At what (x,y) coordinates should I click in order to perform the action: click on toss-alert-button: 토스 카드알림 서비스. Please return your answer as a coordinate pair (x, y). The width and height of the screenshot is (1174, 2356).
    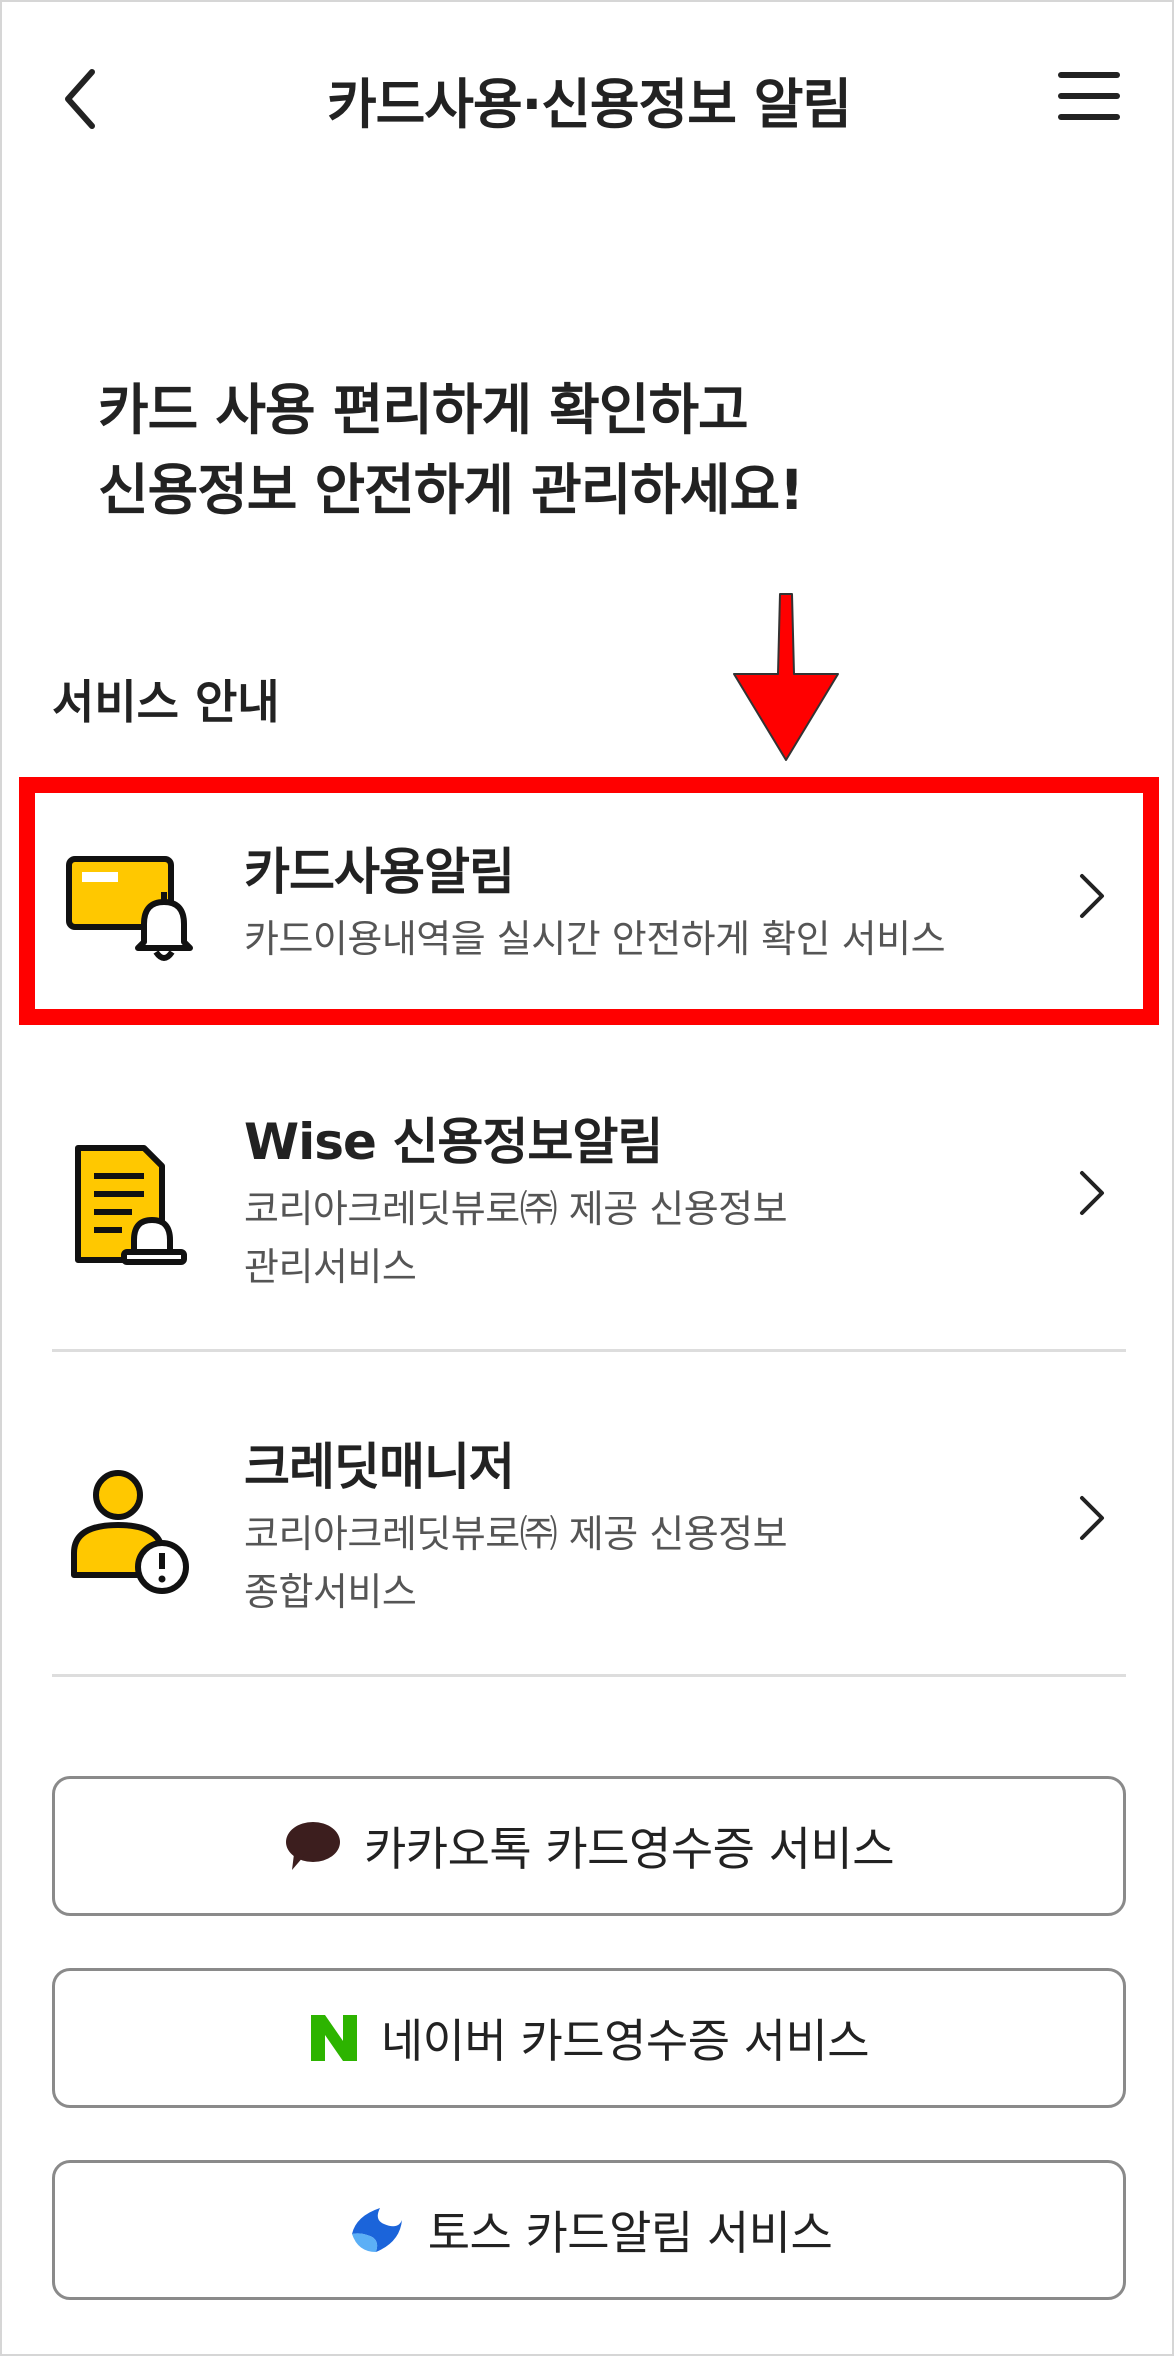
    Looking at the image, I should click on (589, 2230).